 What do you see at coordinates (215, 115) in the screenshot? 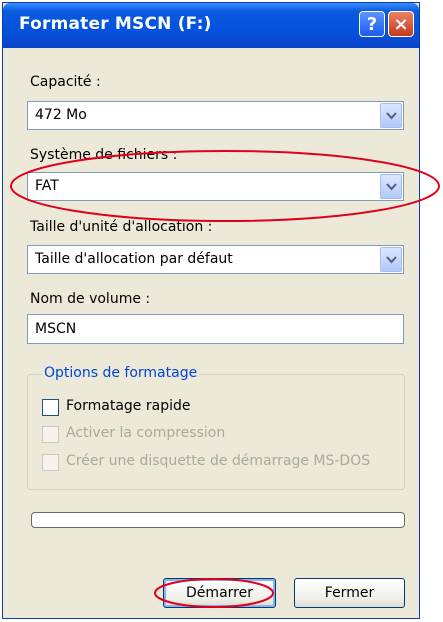
I see `capacity-select: 472 Mo` at bounding box center [215, 115].